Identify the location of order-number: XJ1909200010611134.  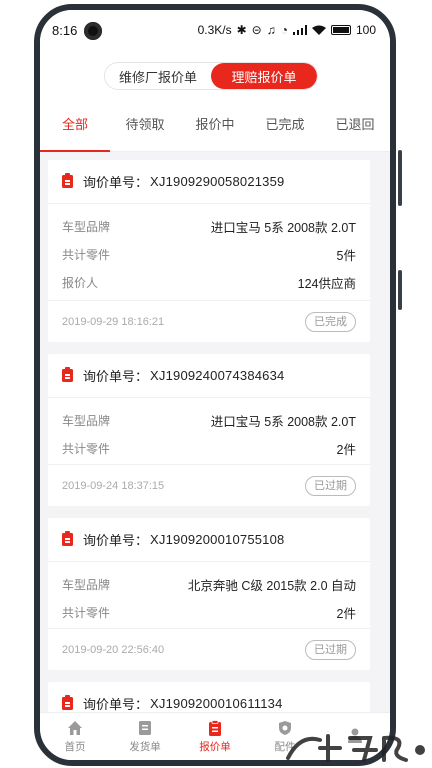
(216, 703).